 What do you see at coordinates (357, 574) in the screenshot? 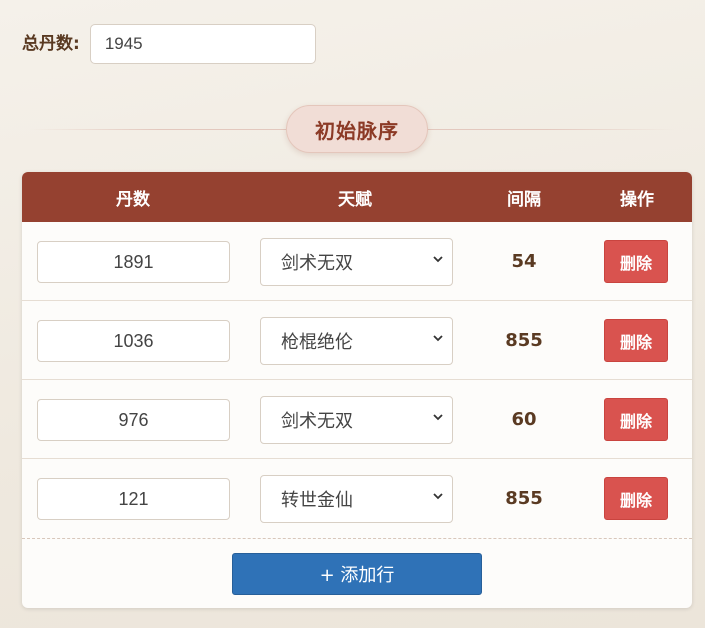
I see `add-row-button: + 添加行` at bounding box center [357, 574].